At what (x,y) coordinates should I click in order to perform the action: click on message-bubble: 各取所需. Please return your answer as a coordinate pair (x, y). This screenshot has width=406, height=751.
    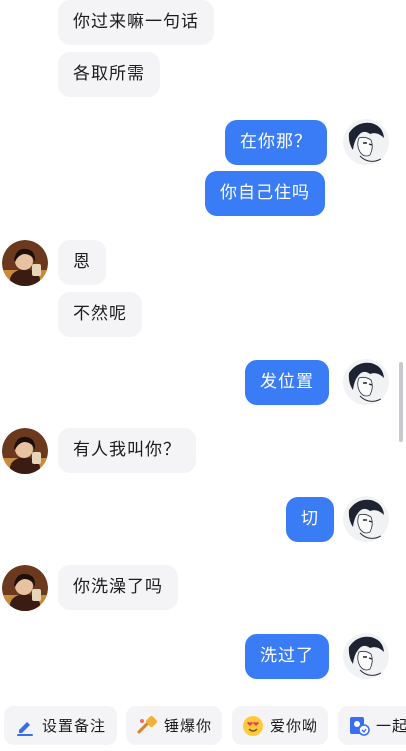
    Looking at the image, I should click on (109, 74).